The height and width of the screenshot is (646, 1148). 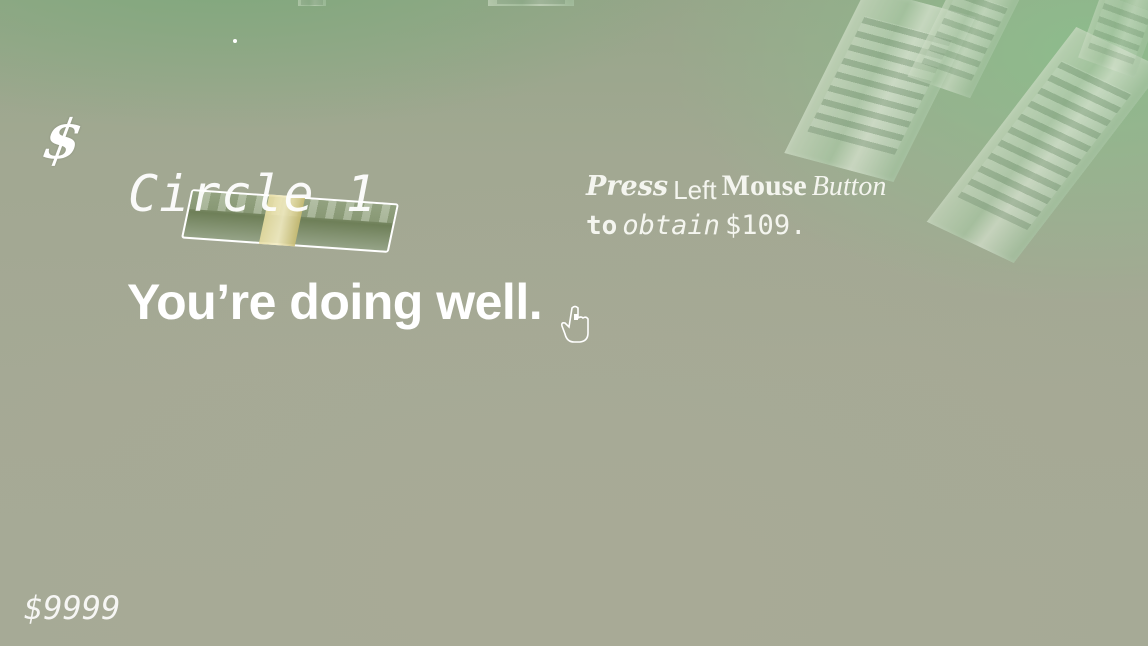 I want to click on prompt-word-press: Press, so click(x=627, y=186).